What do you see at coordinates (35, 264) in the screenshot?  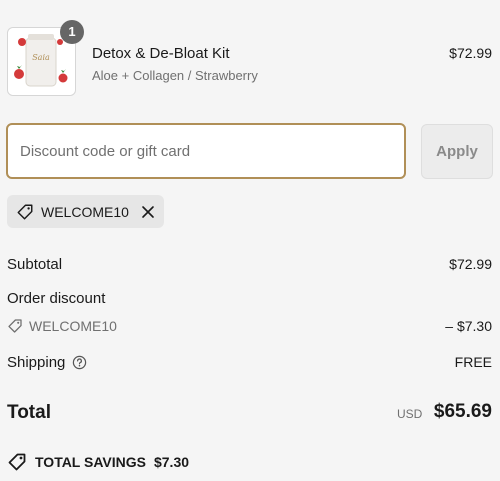 I see `subtotal-label: Subtotal` at bounding box center [35, 264].